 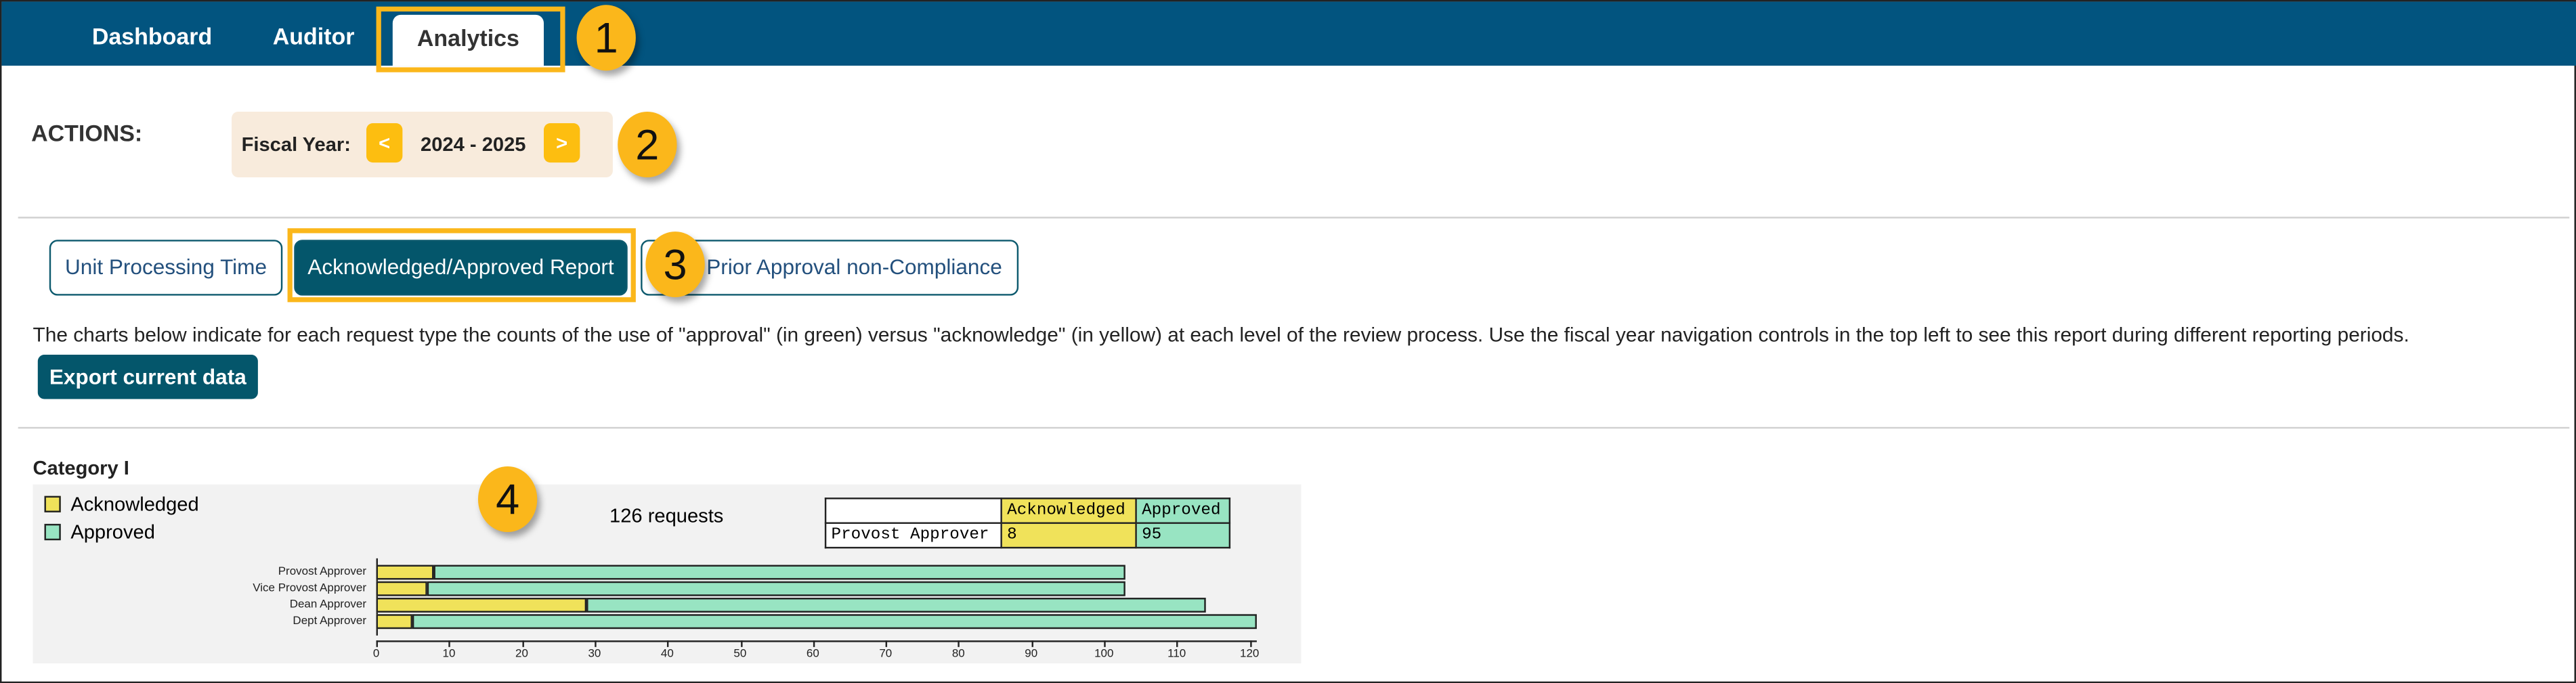 What do you see at coordinates (314, 36) in the screenshot?
I see `tab-auditor: Auditor` at bounding box center [314, 36].